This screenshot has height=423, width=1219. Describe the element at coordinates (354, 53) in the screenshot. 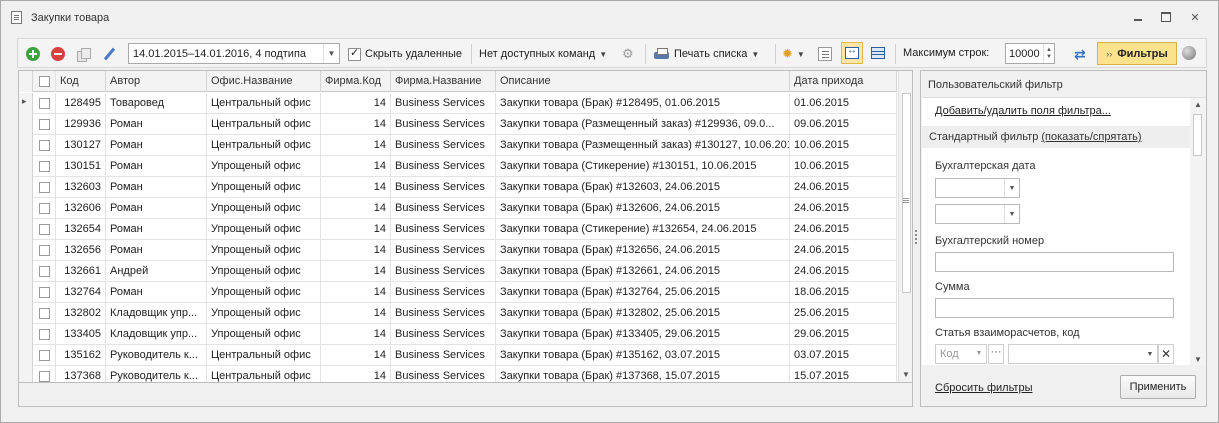

I see `hide-deleted-checkbox` at that location.